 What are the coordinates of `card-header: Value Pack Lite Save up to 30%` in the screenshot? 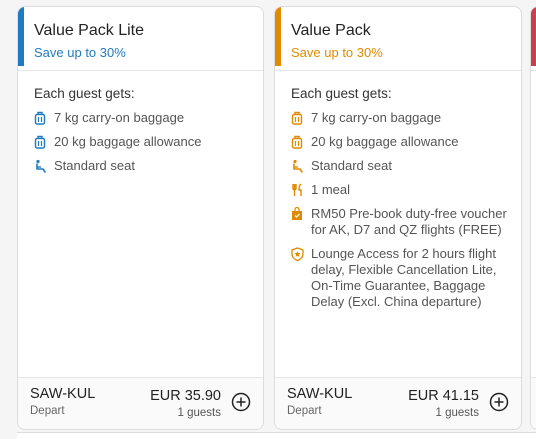 It's located at (143, 41).